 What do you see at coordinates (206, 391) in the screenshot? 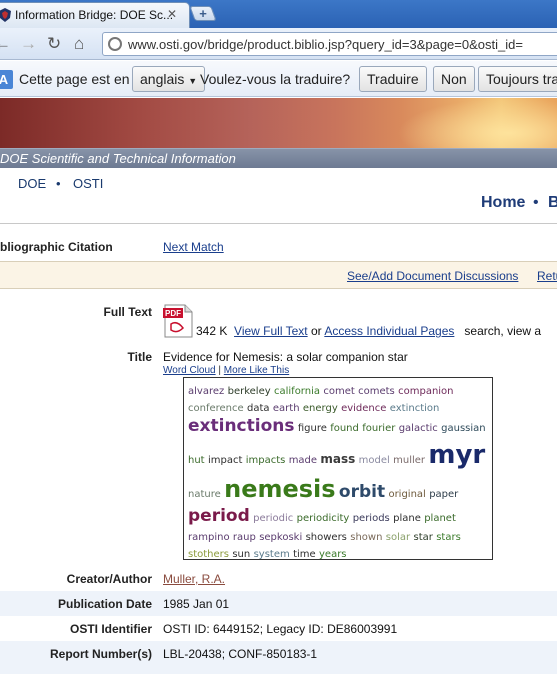
I see `word-cloud-term: alvarez` at bounding box center [206, 391].